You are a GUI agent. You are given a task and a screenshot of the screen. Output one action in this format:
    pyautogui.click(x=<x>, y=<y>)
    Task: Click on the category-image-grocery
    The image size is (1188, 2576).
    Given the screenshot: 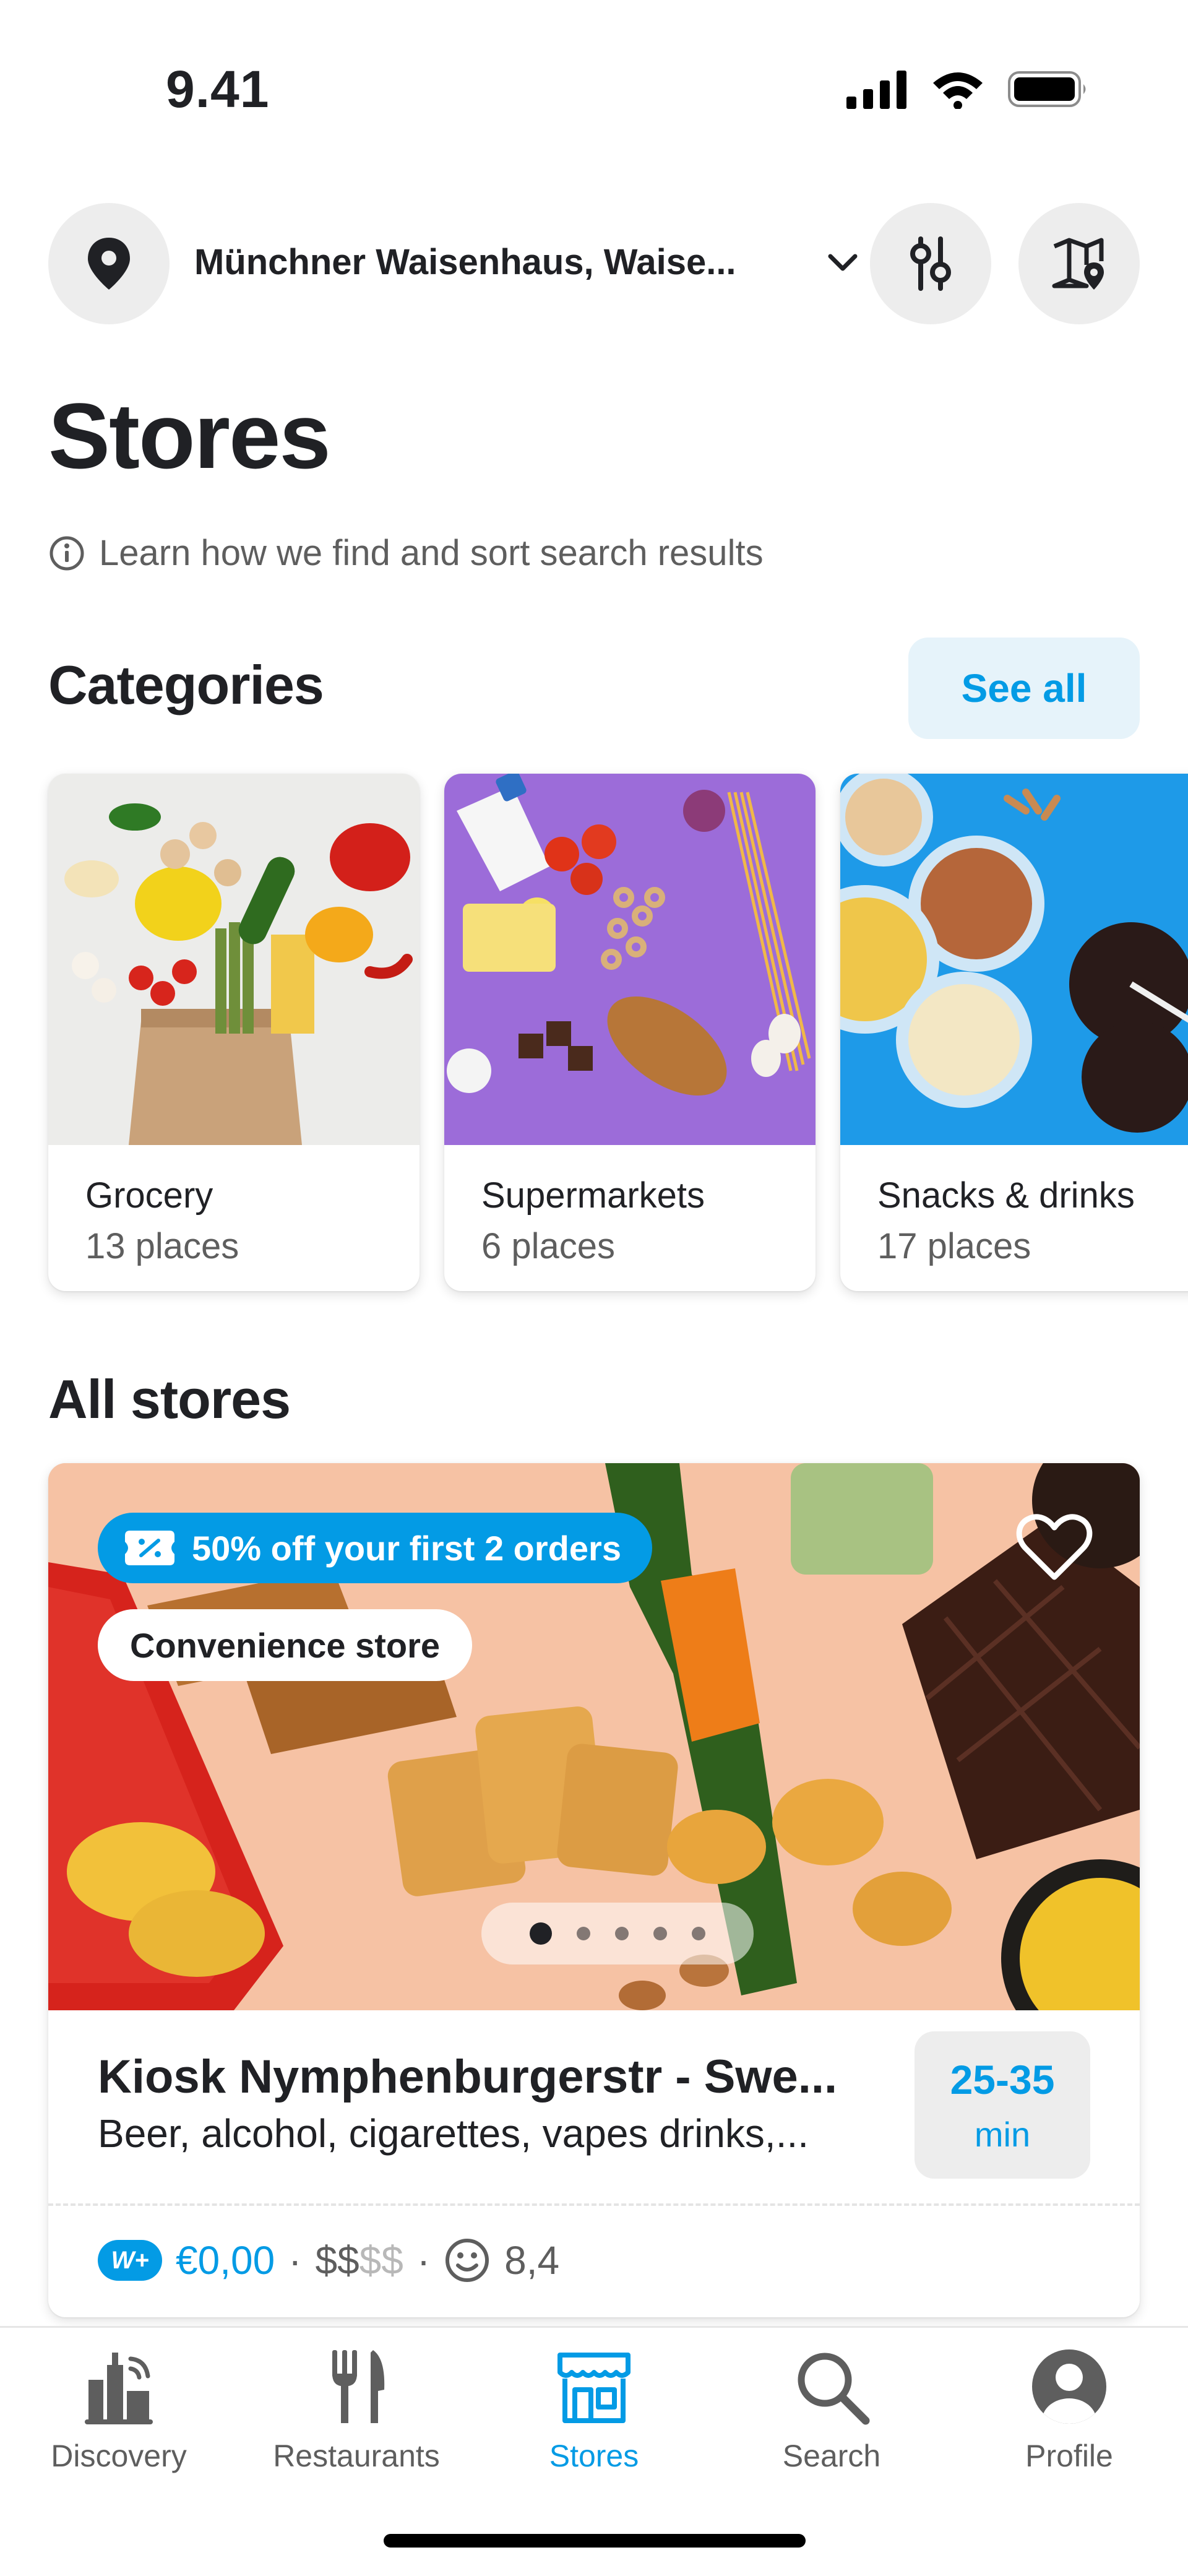 What is the action you would take?
    pyautogui.click(x=234, y=959)
    